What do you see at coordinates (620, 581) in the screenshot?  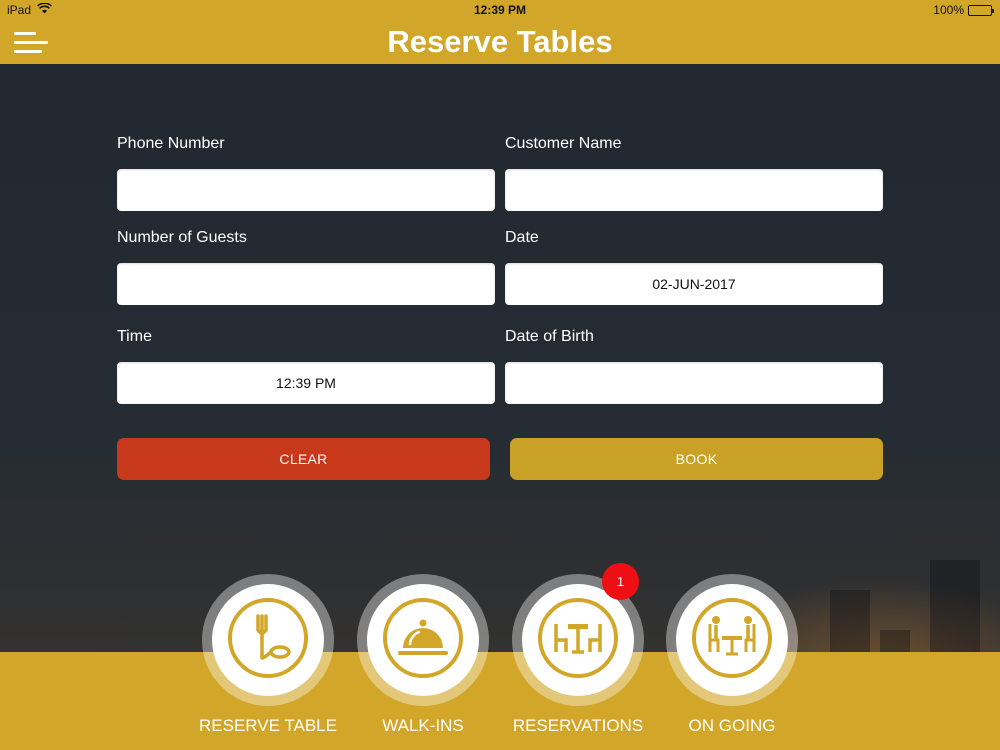 I see `reservations-badge: 1` at bounding box center [620, 581].